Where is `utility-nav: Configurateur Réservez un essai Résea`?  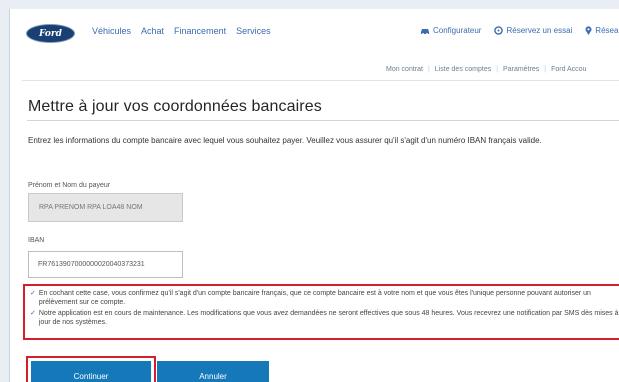 utility-nav: Configurateur Réservez un essai Résea is located at coordinates (519, 30).